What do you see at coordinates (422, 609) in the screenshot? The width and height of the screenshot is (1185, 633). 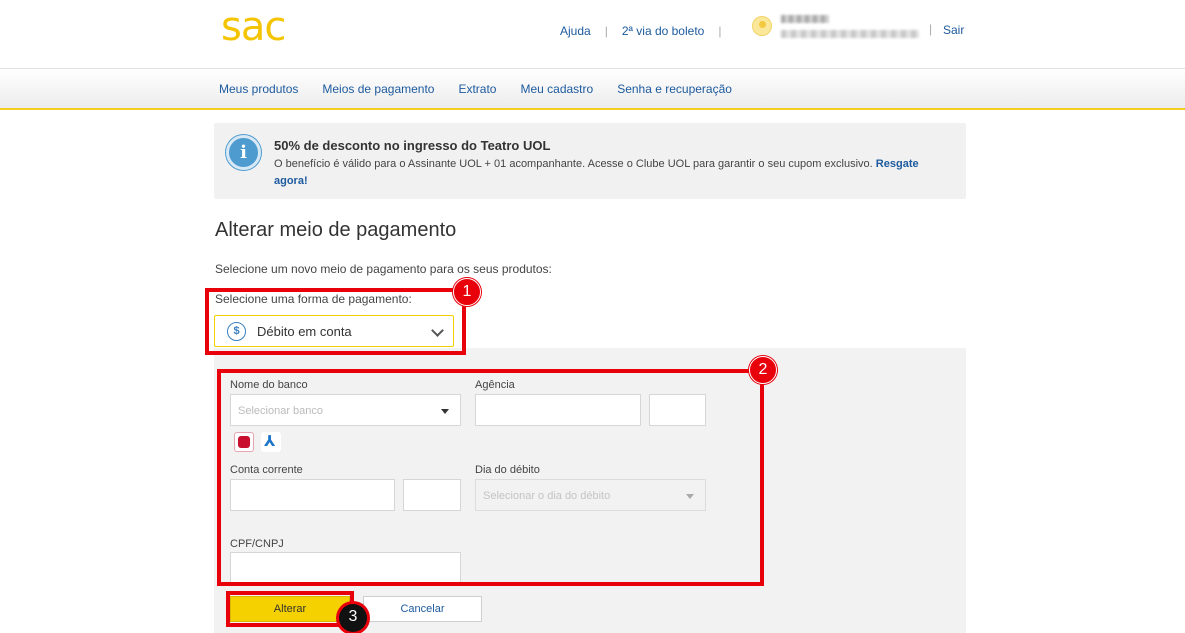 I see `cancelar-button: Cancelar` at bounding box center [422, 609].